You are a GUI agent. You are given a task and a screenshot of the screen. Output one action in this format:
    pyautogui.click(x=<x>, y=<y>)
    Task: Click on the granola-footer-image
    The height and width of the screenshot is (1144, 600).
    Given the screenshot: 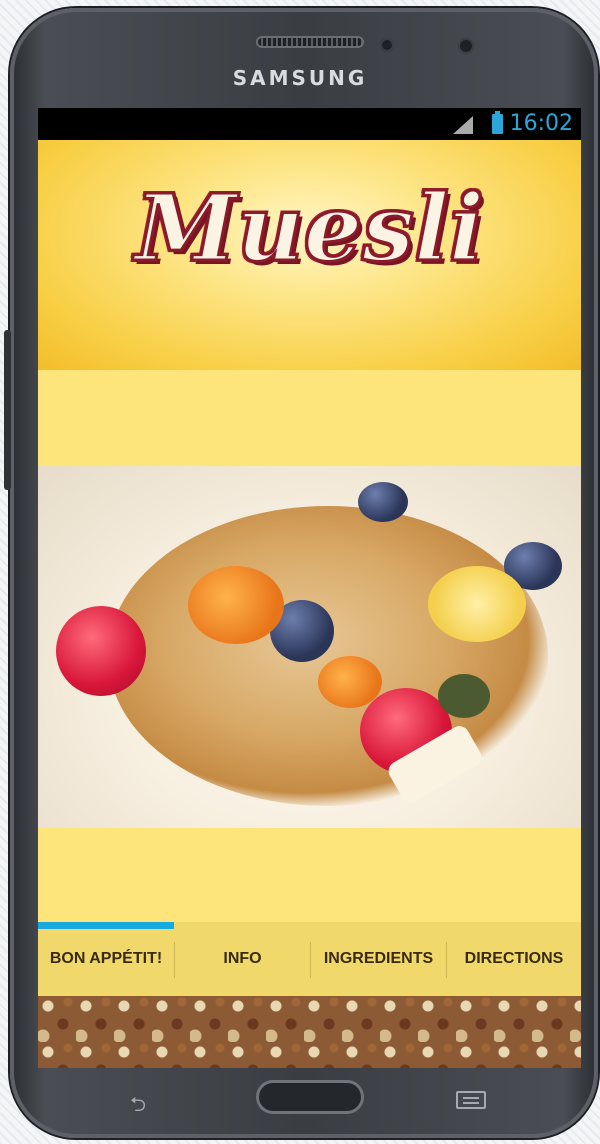 What is the action you would take?
    pyautogui.click(x=309, y=1032)
    